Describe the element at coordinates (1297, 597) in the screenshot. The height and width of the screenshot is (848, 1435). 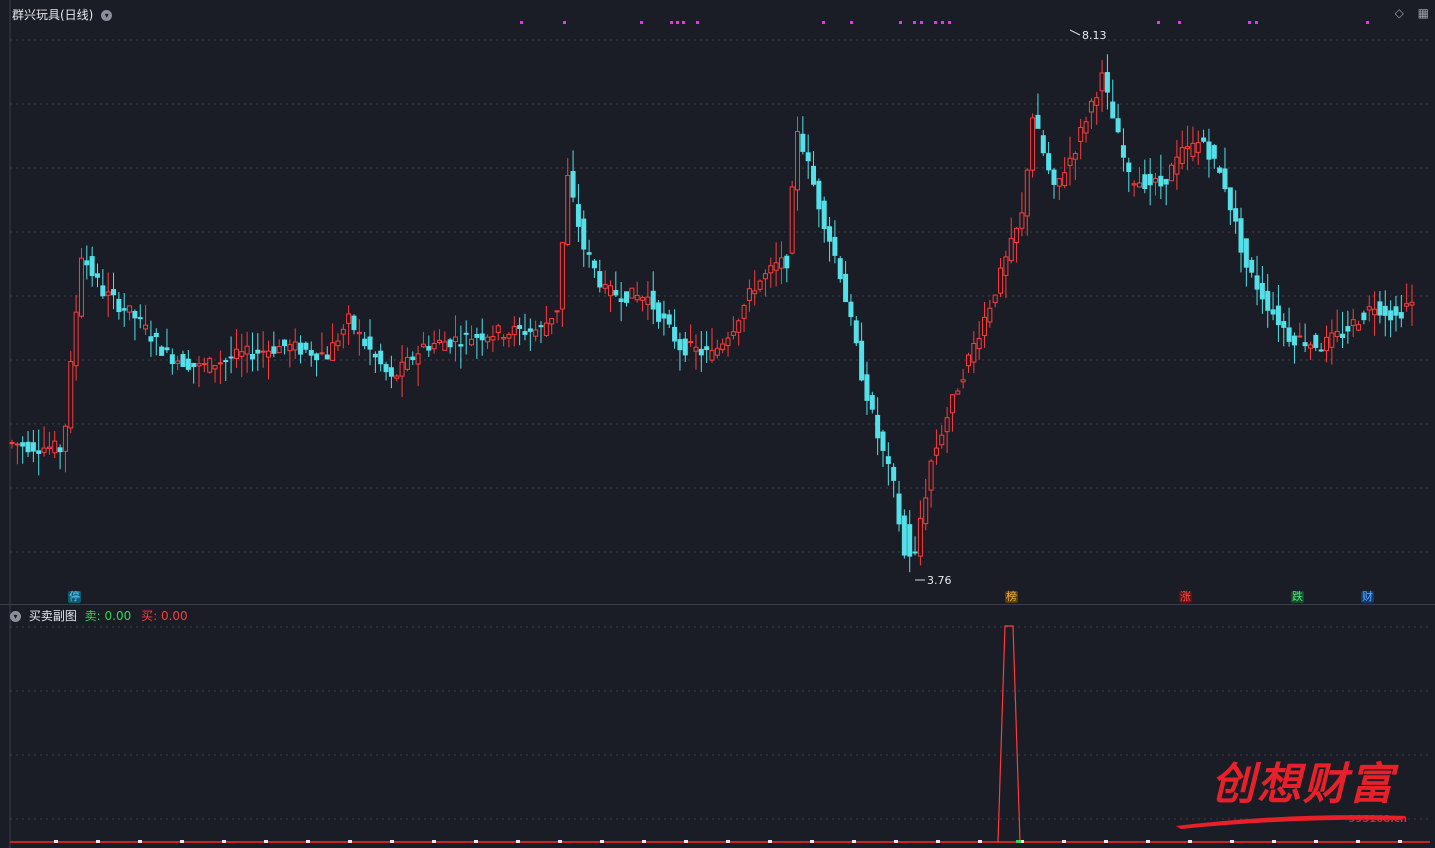
I see `marker-fall: 跌` at that location.